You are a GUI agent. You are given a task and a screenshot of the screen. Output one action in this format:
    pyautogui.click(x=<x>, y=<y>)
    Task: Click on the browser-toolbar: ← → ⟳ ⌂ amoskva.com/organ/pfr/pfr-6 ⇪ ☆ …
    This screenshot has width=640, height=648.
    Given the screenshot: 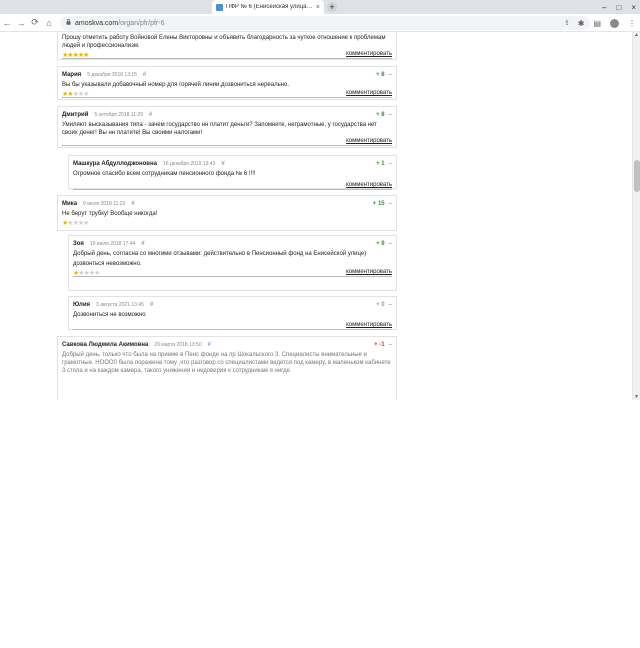 What is the action you would take?
    pyautogui.click(x=320, y=23)
    